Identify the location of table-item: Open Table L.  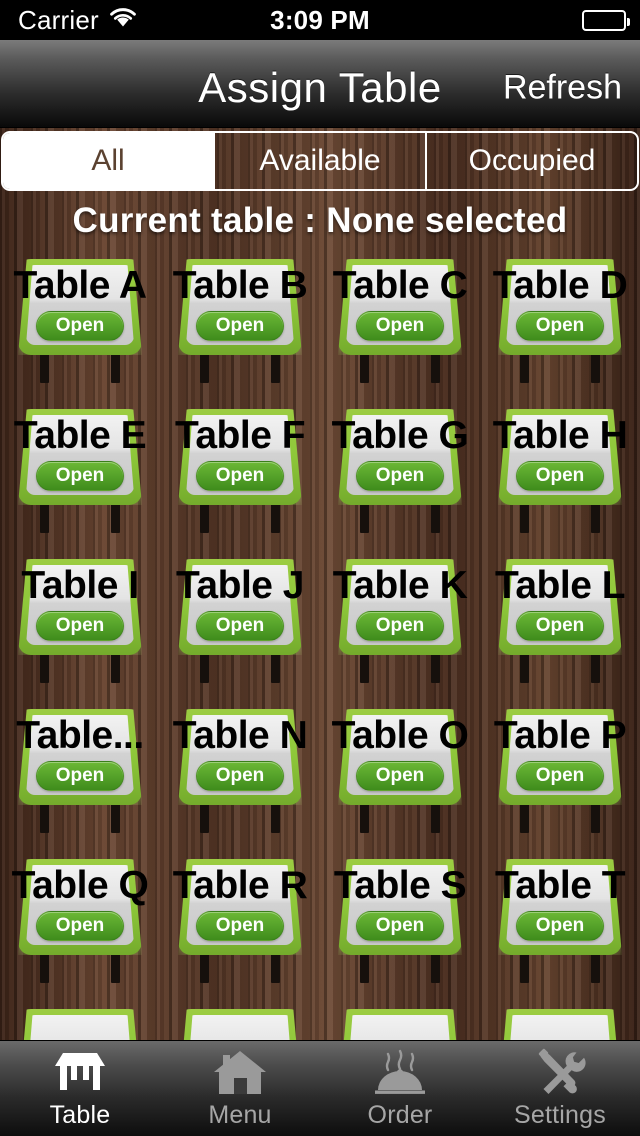
(560, 629).